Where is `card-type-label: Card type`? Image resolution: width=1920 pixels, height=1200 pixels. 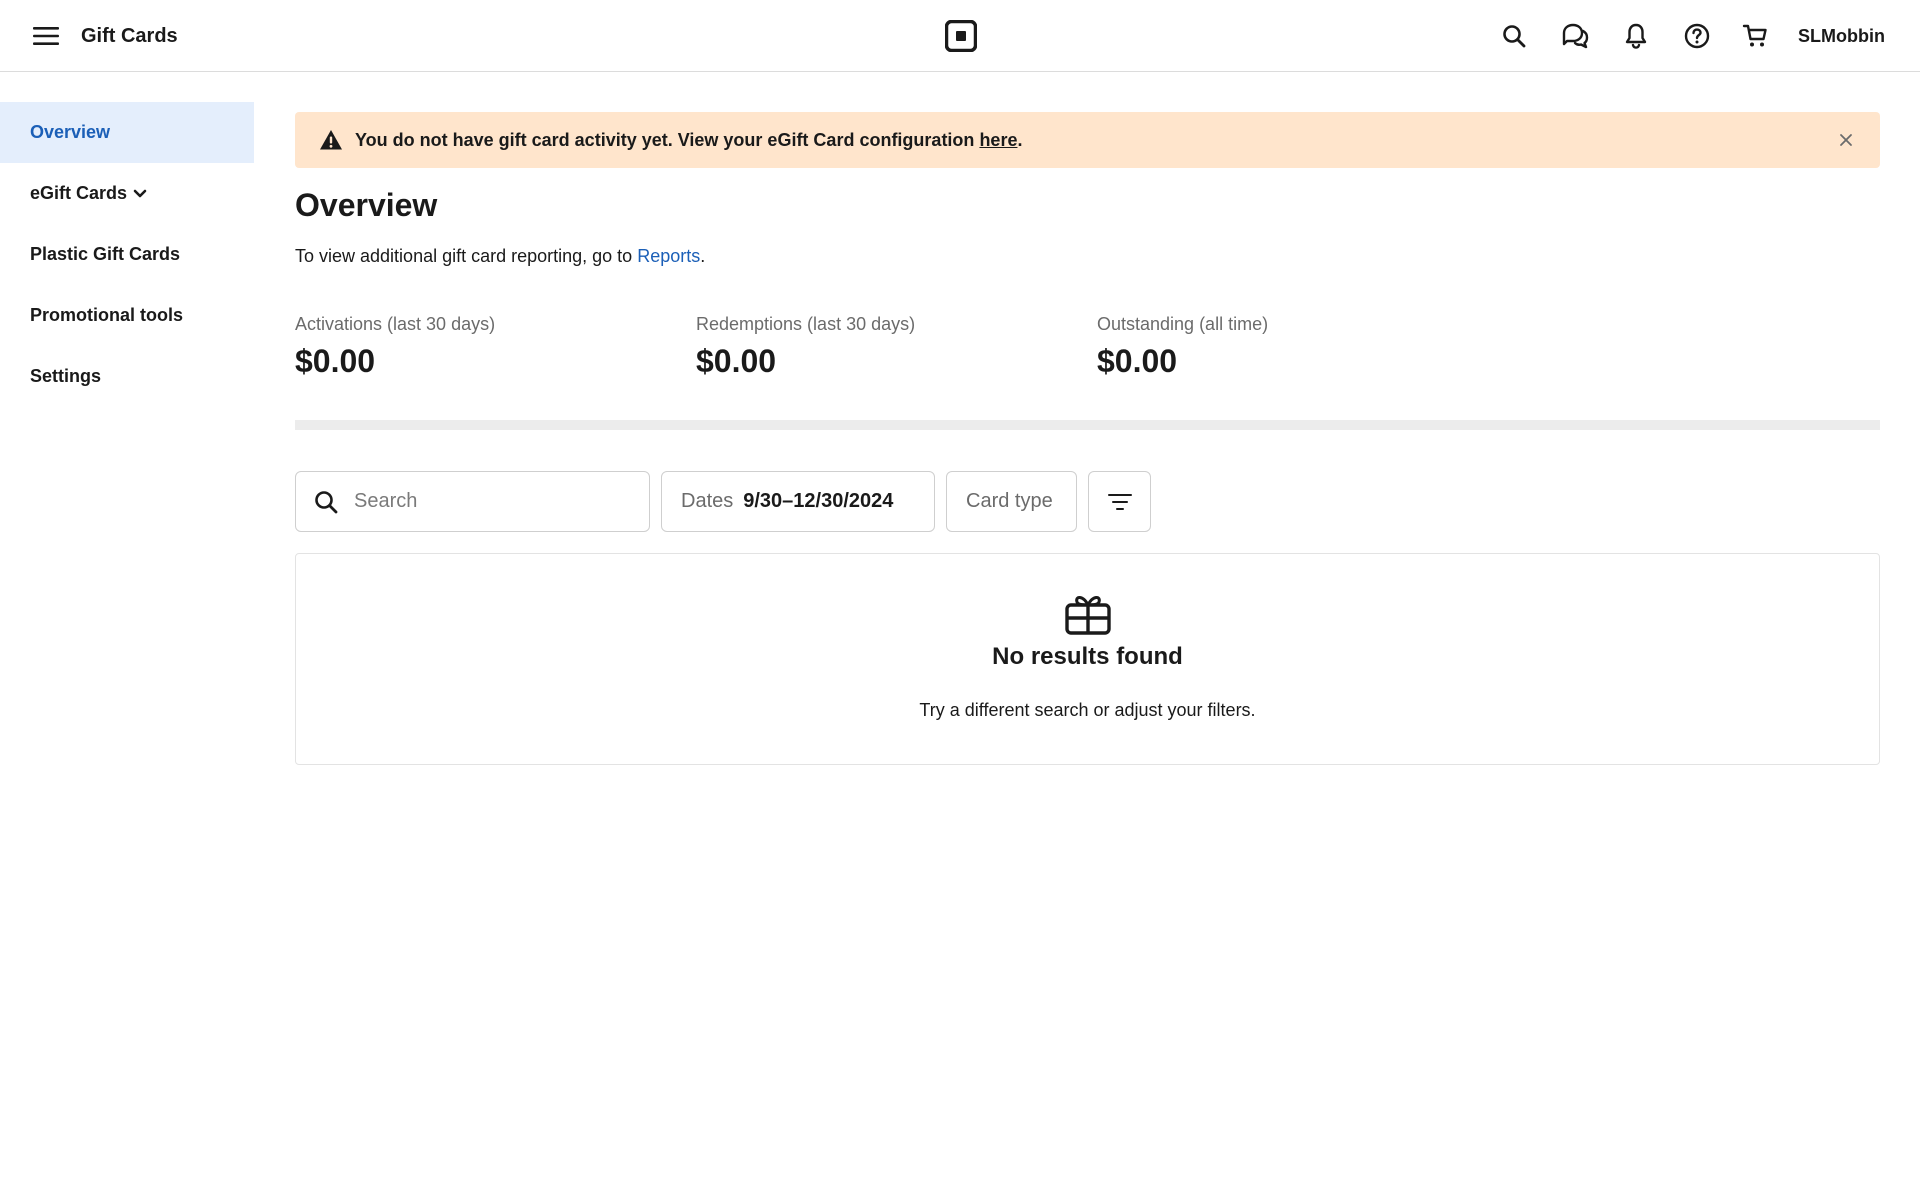 card-type-label: Card type is located at coordinates (1009, 501).